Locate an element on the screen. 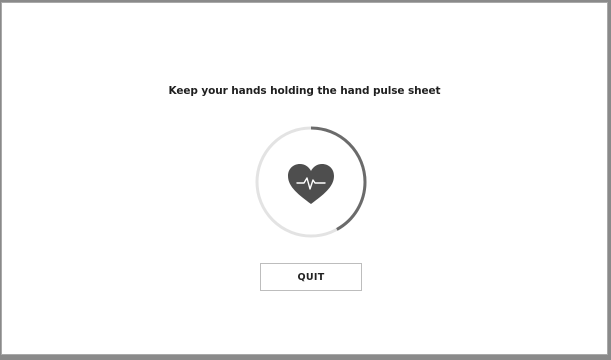 This screenshot has height=360, width=611. heart-pulse-icon is located at coordinates (311, 184).